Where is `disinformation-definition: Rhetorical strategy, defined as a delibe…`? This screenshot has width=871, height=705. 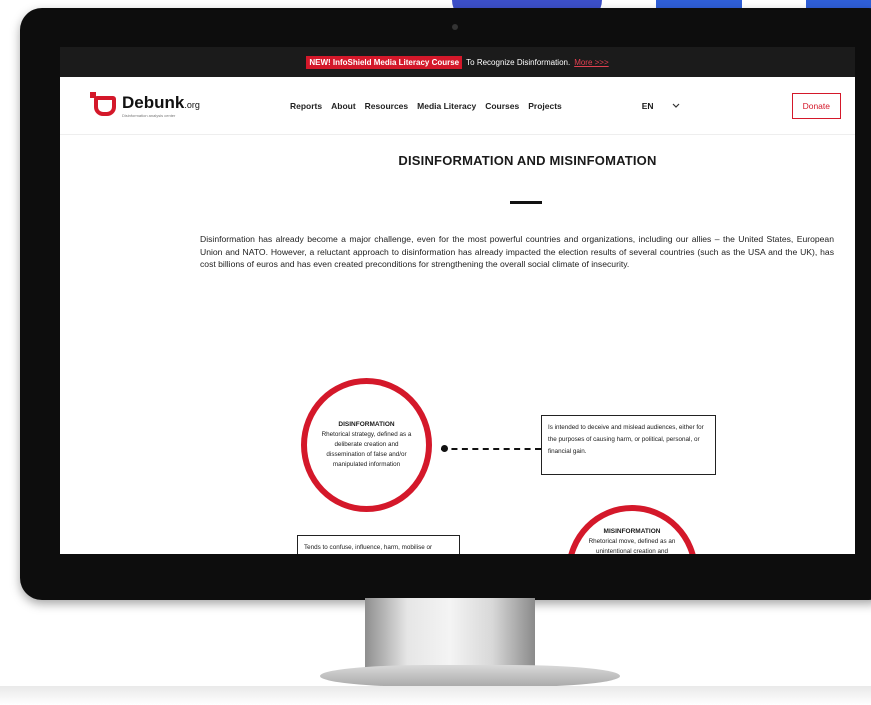 disinformation-definition: Rhetorical strategy, defined as a delibe… is located at coordinates (366, 449).